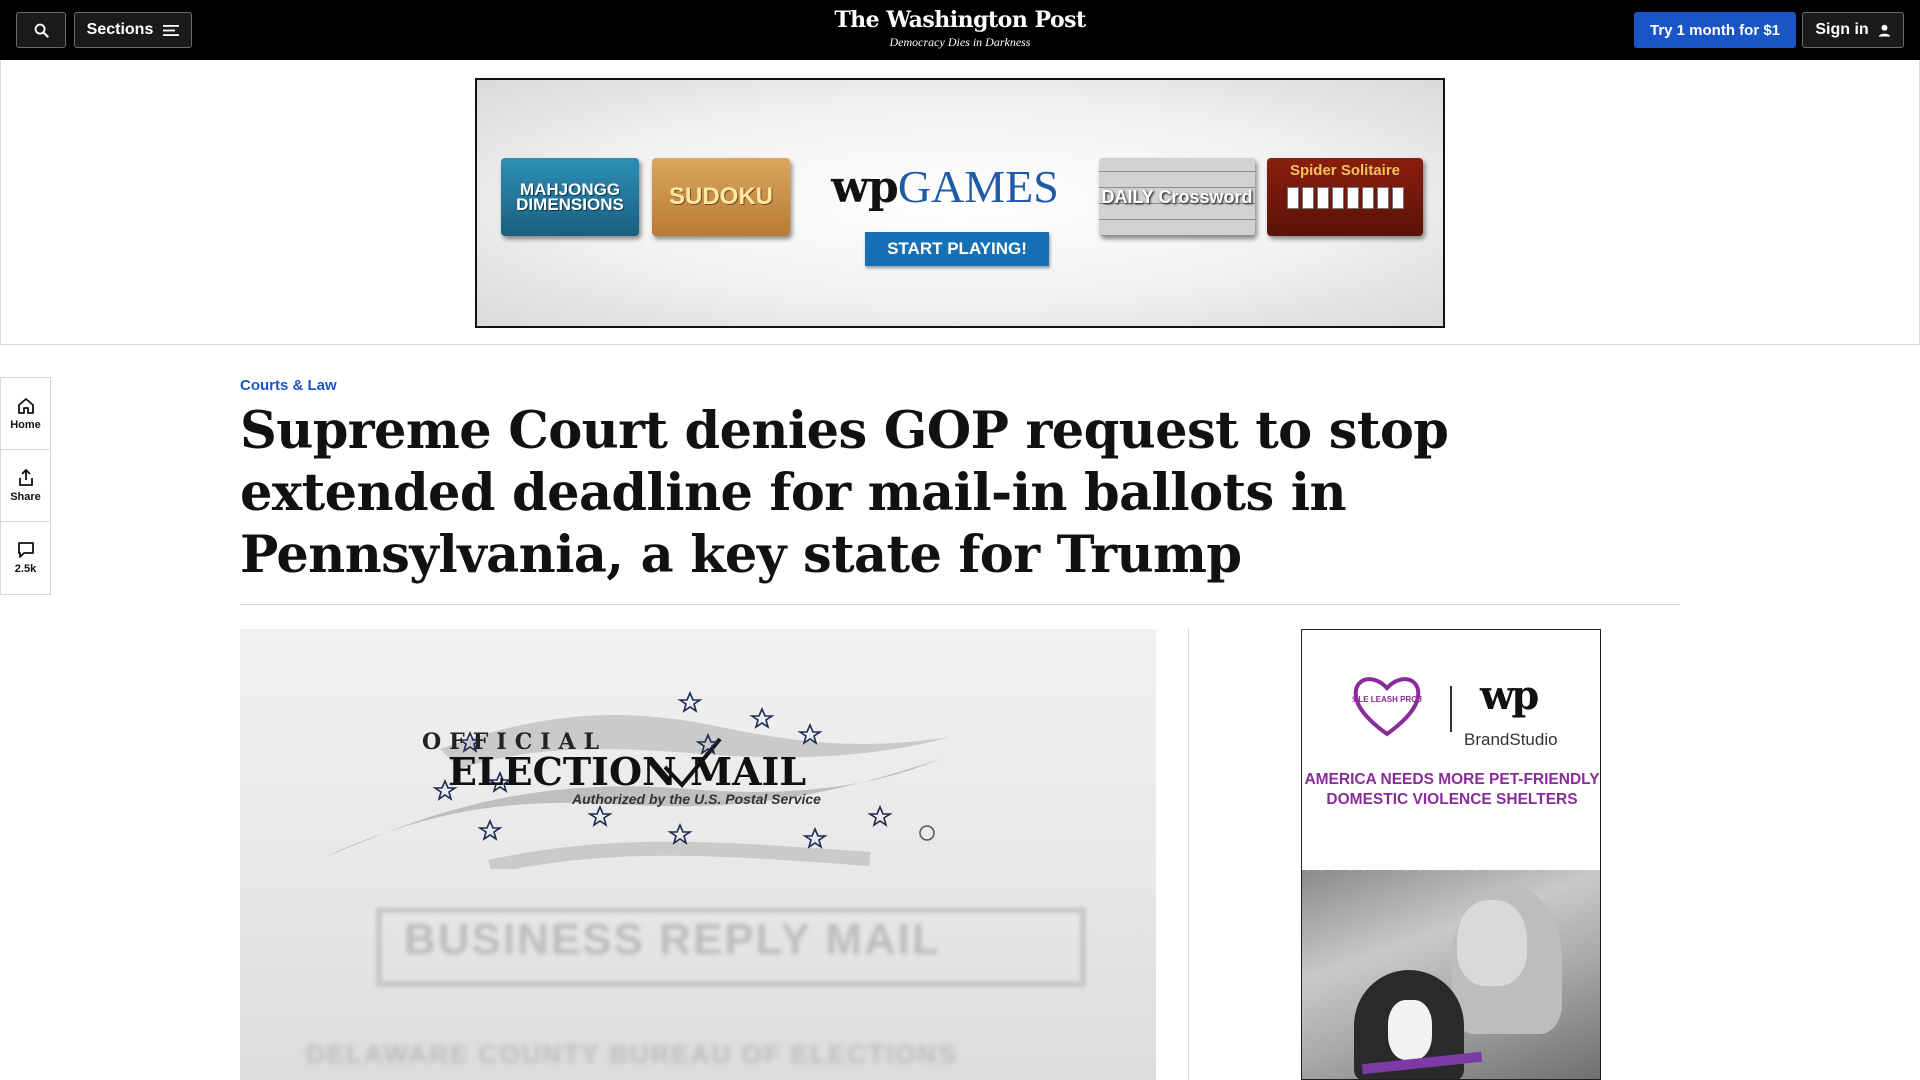  Describe the element at coordinates (570, 197) in the screenshot. I see `mahjongg-game-tile: MAHJONGG DIMENSIONS` at that location.